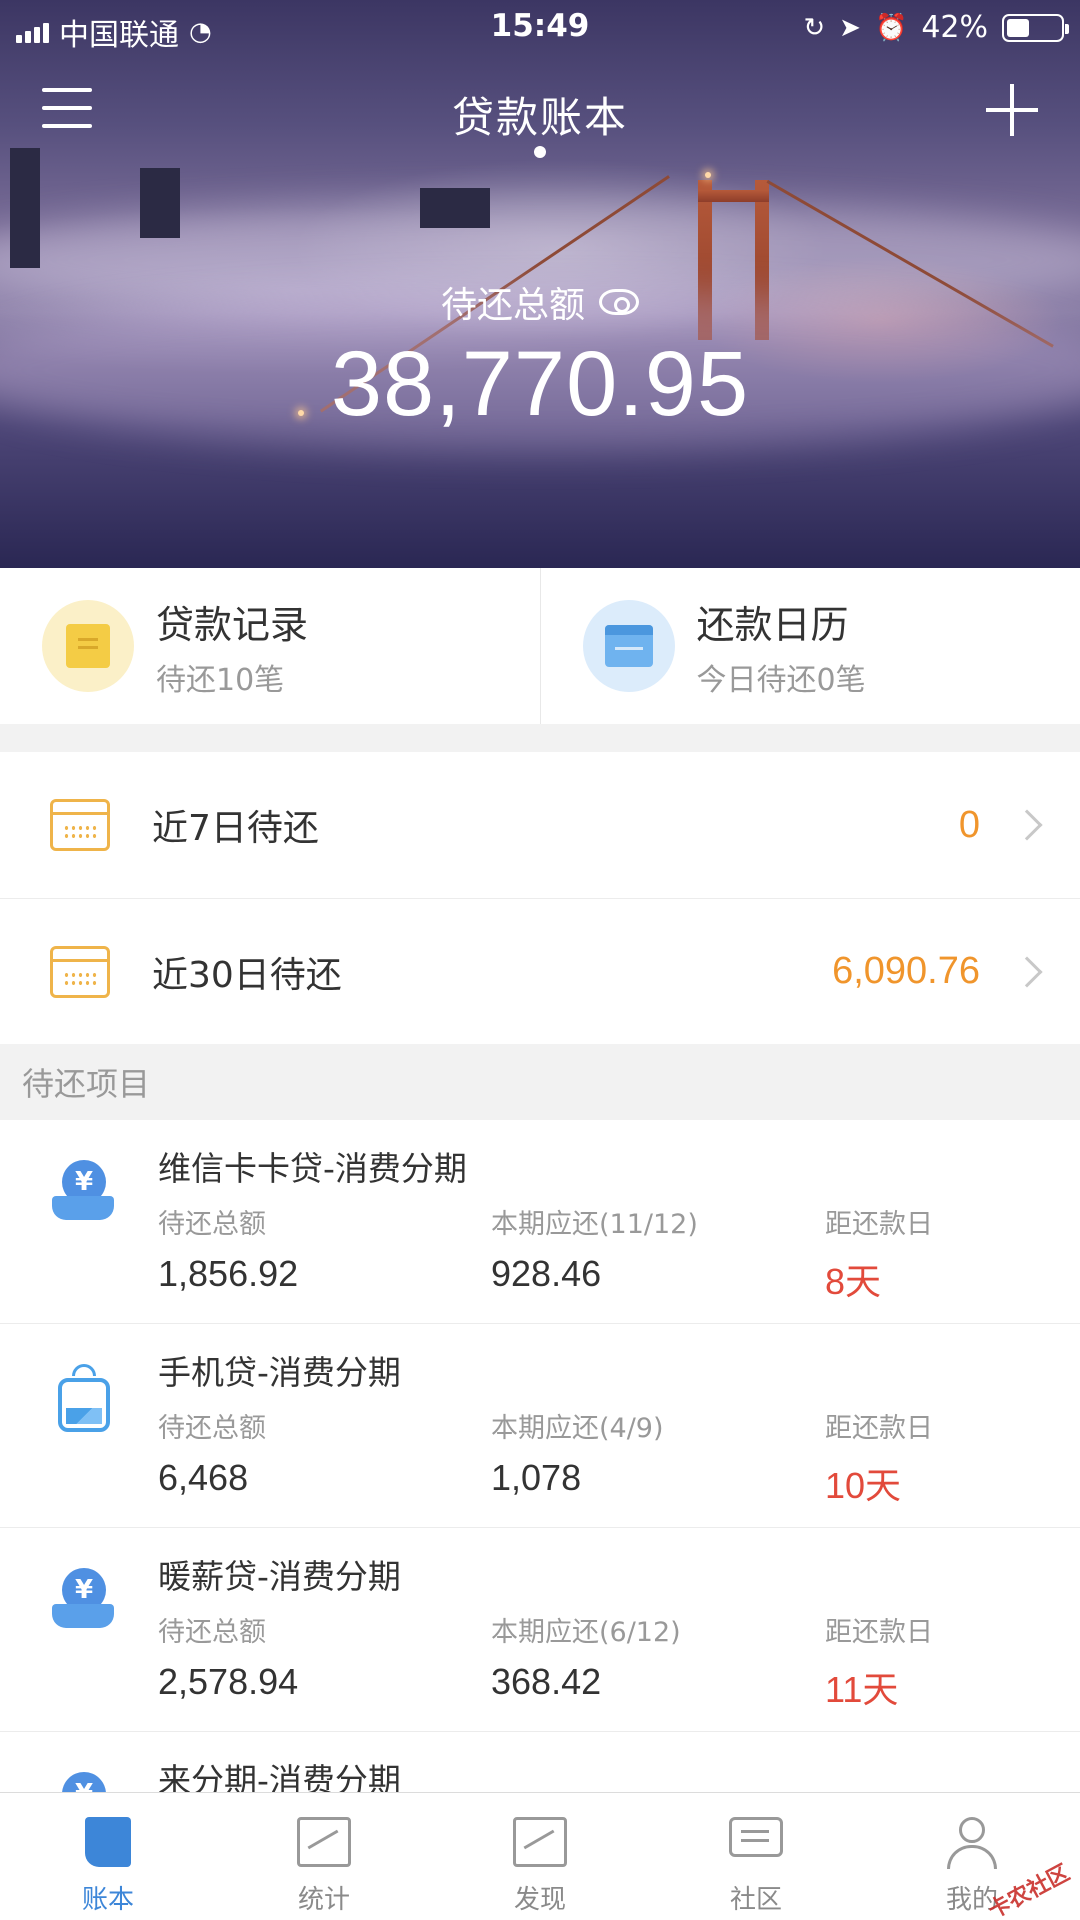 The image size is (1080, 1920). I want to click on discover-icon, so click(540, 1842).